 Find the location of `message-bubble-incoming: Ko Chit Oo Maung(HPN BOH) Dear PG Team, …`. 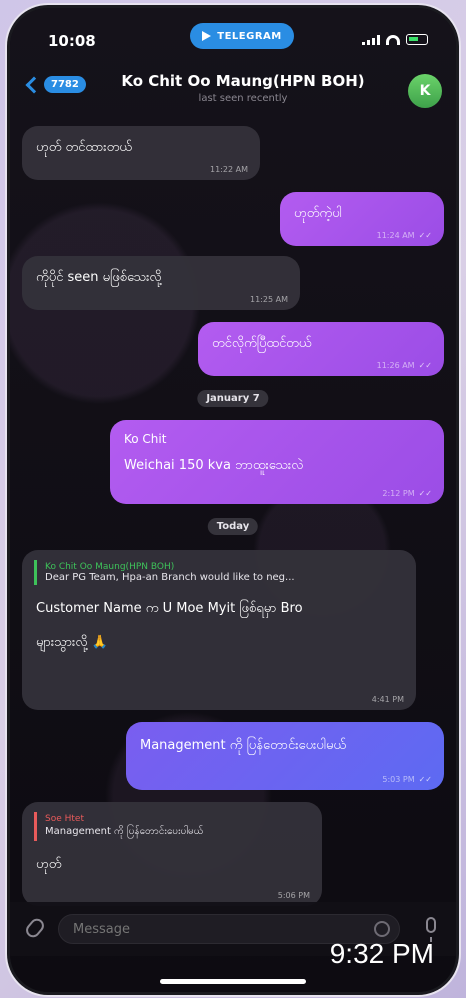

message-bubble-incoming: Ko Chit Oo Maung(HPN BOH) Dear PG Team, … is located at coordinates (219, 630).